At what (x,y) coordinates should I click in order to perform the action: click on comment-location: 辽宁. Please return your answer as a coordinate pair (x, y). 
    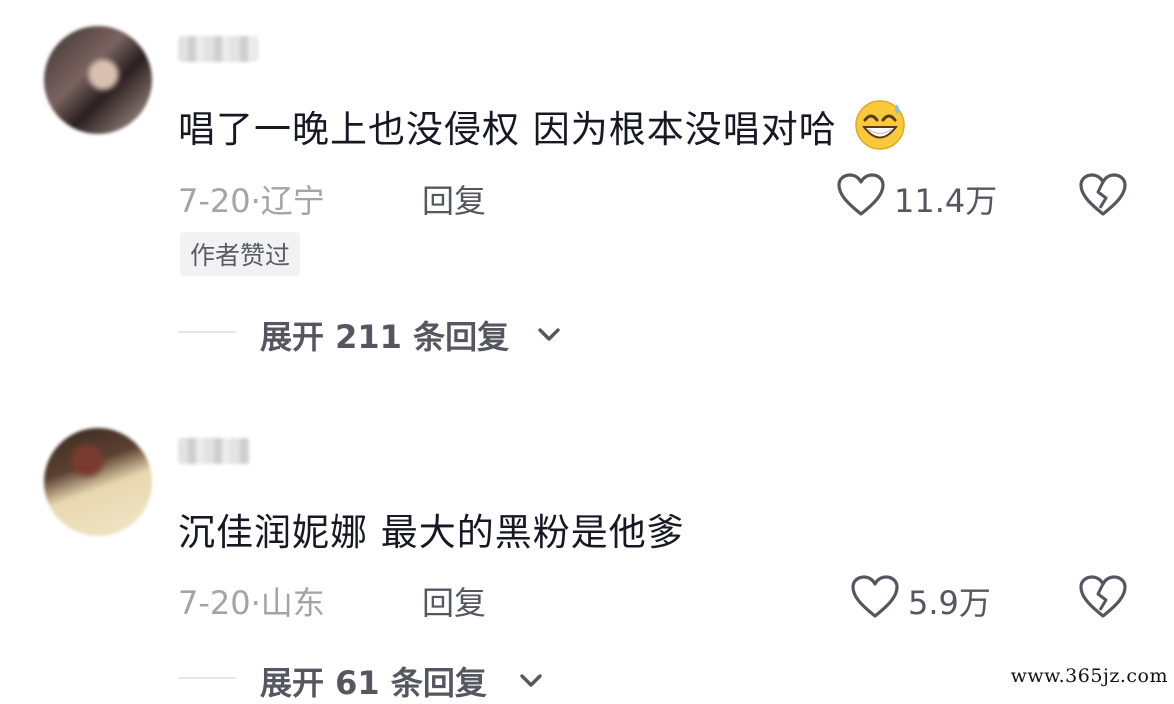
    Looking at the image, I should click on (292, 201).